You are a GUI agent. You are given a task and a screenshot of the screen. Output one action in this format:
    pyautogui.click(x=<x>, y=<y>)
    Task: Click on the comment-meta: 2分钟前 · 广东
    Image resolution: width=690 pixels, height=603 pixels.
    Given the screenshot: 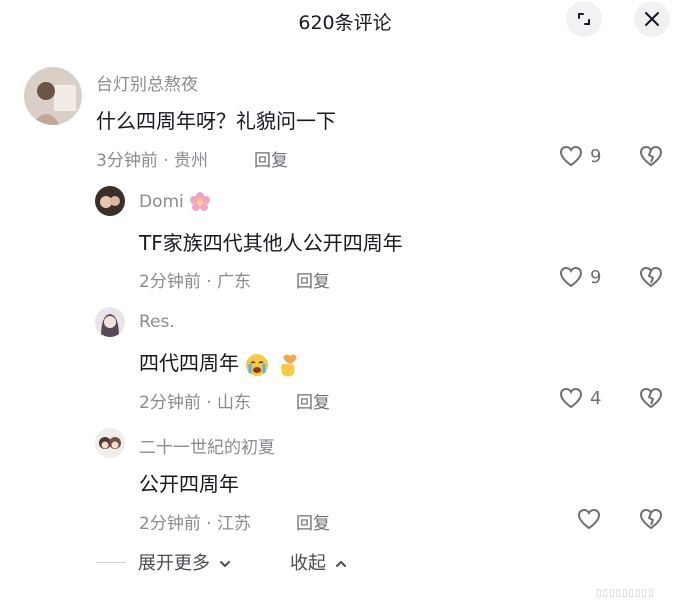 What is the action you would take?
    pyautogui.click(x=195, y=282)
    